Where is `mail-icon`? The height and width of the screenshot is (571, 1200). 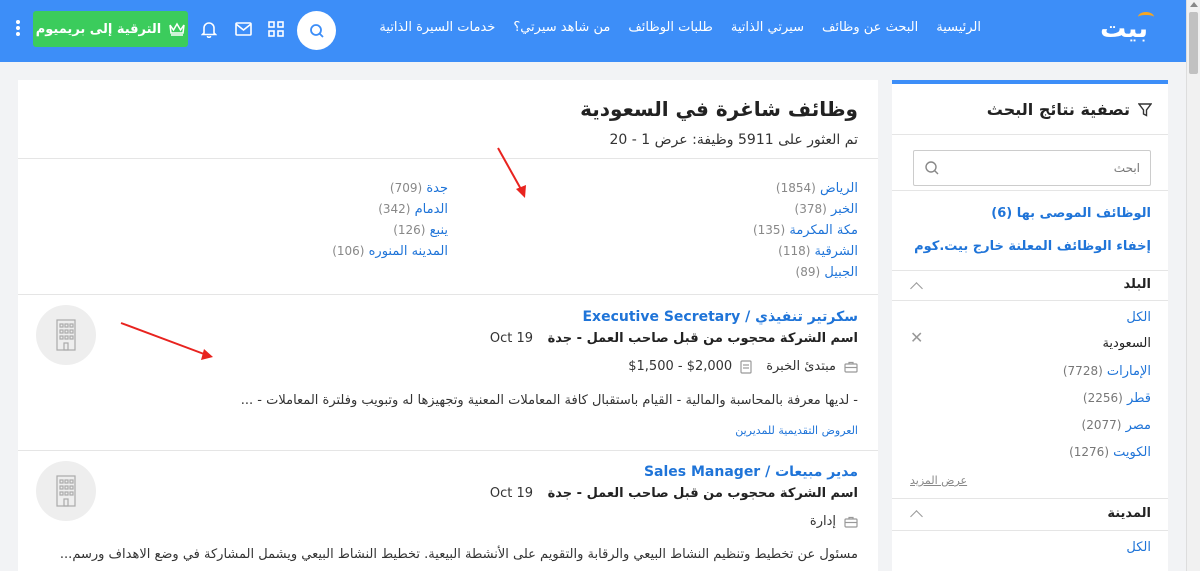 mail-icon is located at coordinates (243, 29).